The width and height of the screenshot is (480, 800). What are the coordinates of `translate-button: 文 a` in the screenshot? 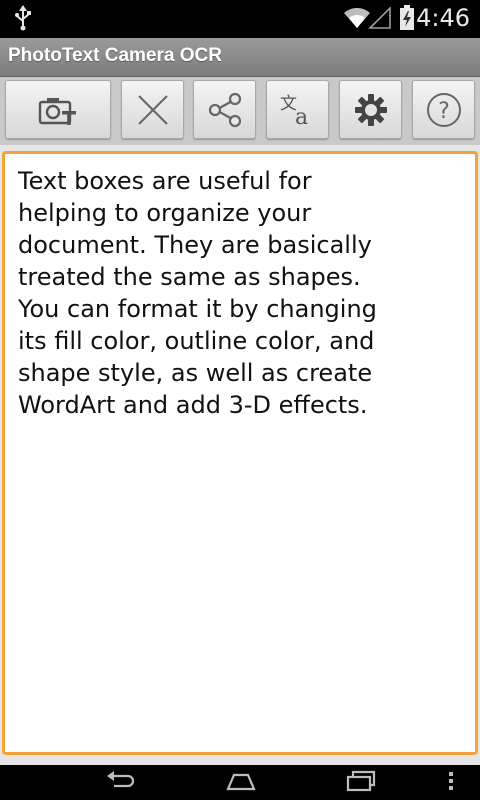 It's located at (297, 109).